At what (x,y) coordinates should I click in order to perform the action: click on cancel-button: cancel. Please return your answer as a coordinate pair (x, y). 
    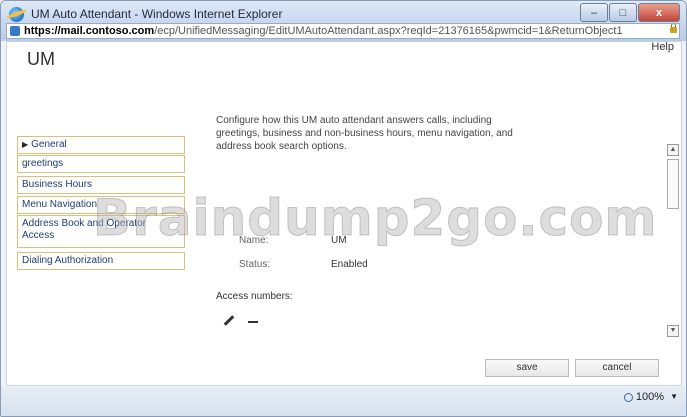
    Looking at the image, I should click on (617, 368).